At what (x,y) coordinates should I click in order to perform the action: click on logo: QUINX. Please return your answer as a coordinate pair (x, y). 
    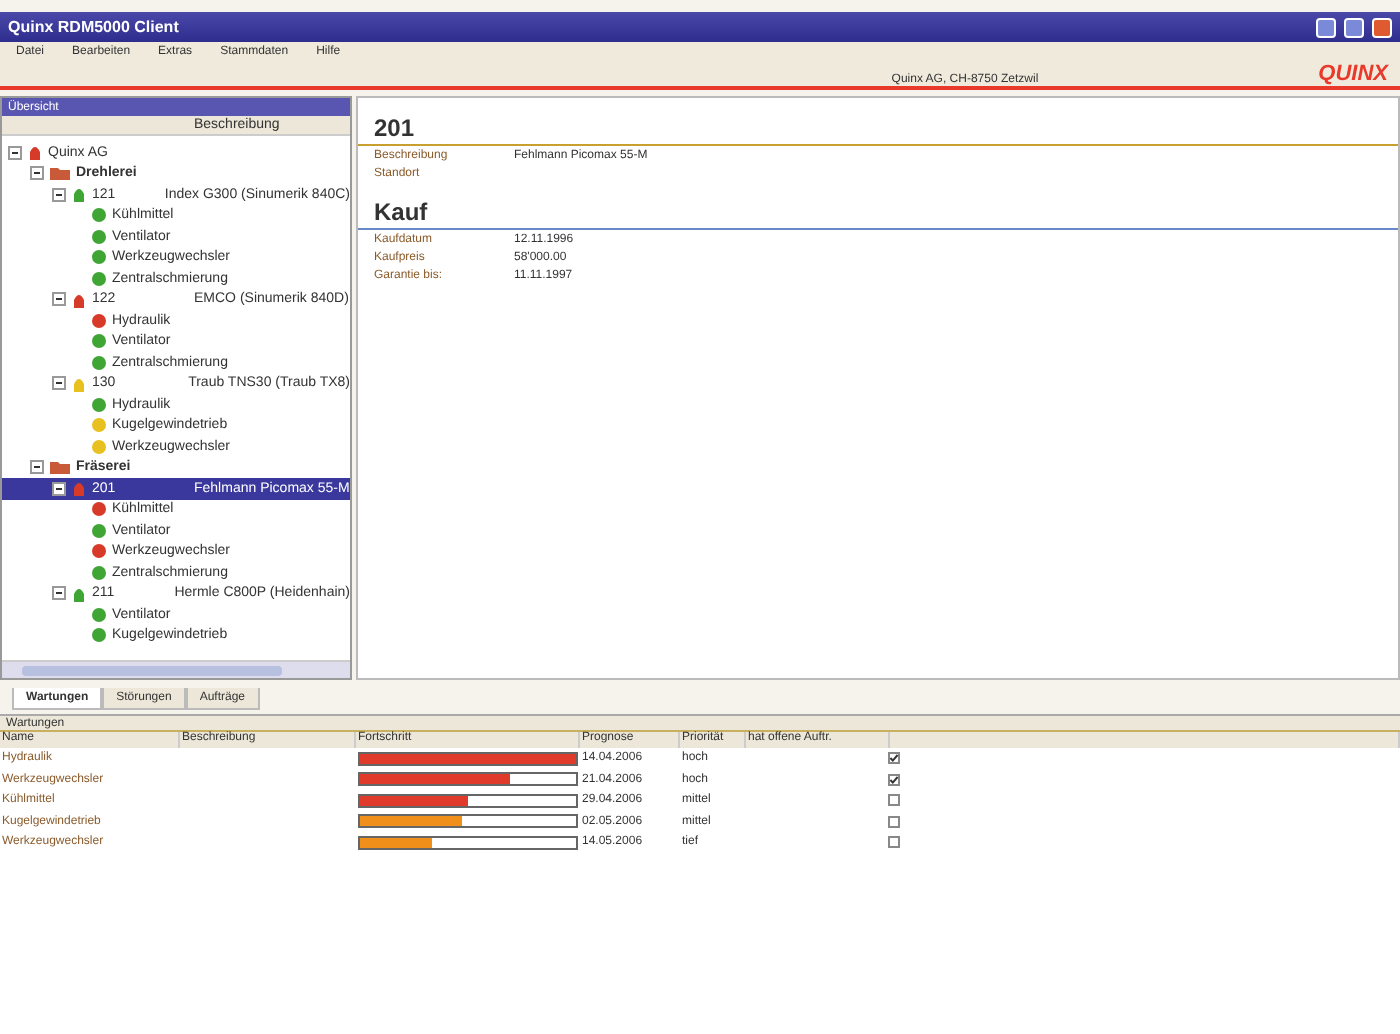
    Looking at the image, I should click on (1353, 74).